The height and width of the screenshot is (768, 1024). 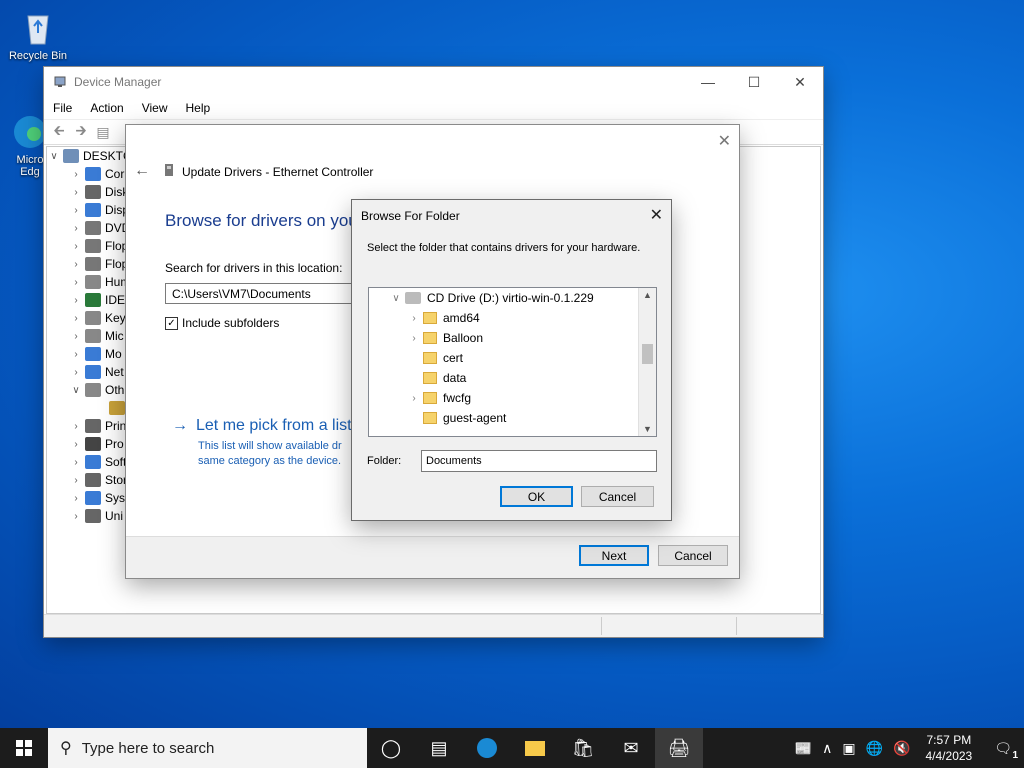 I want to click on folder-row: cert, so click(x=512, y=358).